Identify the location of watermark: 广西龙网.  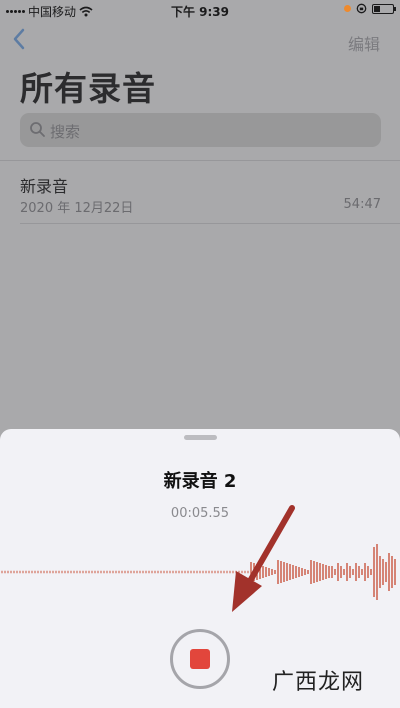
(317, 682).